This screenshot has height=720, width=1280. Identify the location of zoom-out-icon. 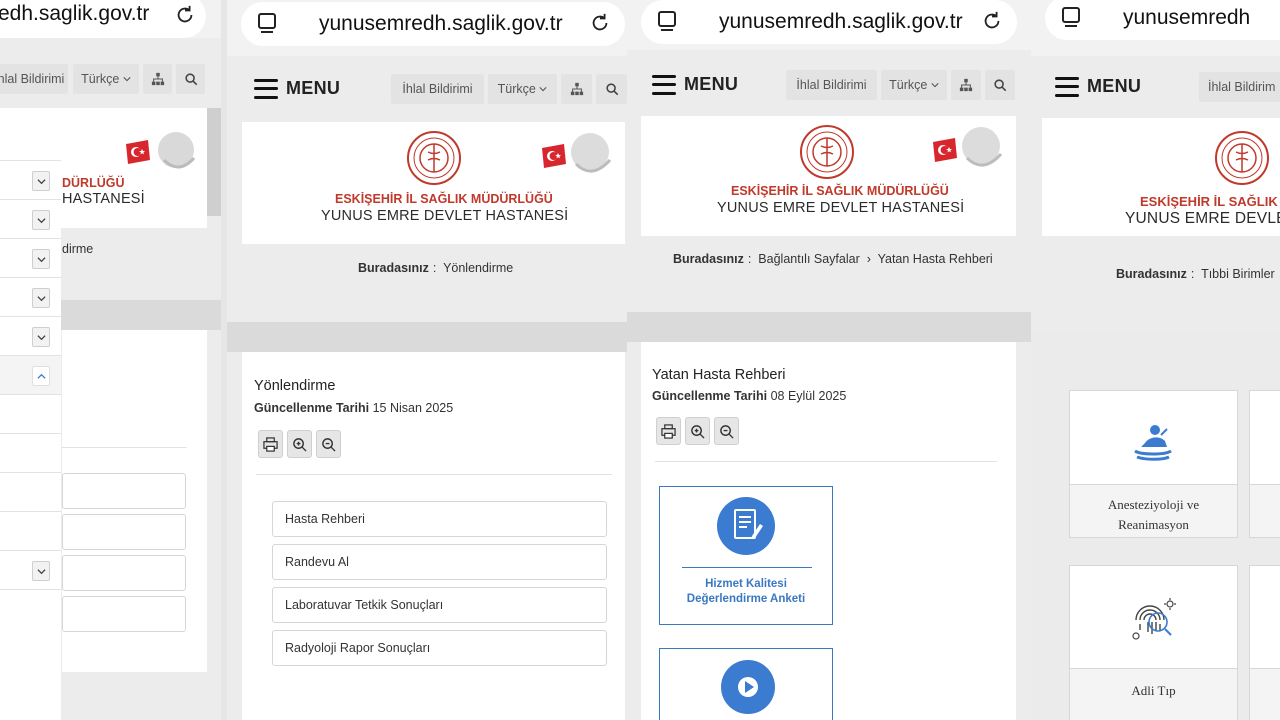
(329, 444).